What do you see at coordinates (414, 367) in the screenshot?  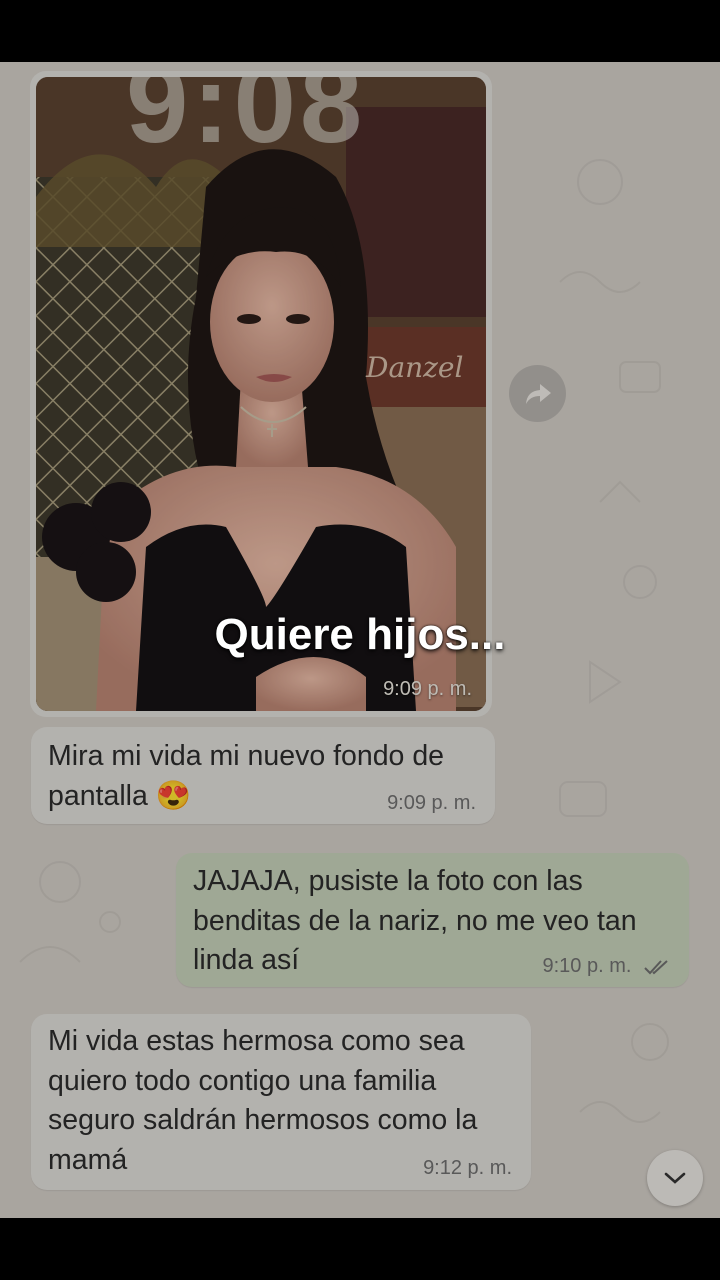 I see `sign-text: Danzel` at bounding box center [414, 367].